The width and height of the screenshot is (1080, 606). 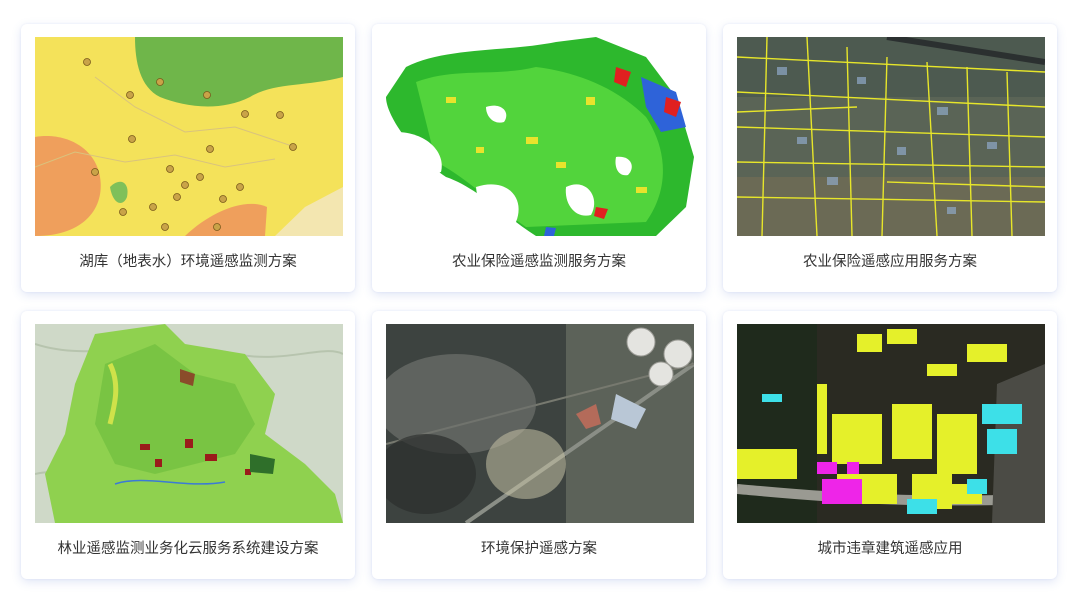 What do you see at coordinates (540, 423) in the screenshot?
I see `industrial-smoke-satellite-image` at bounding box center [540, 423].